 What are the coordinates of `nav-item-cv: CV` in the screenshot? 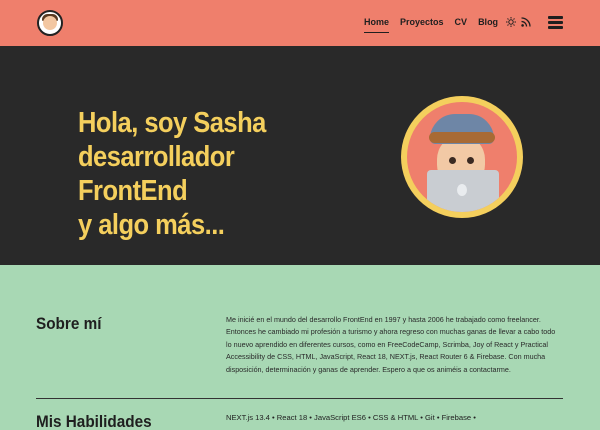 It's located at (461, 25).